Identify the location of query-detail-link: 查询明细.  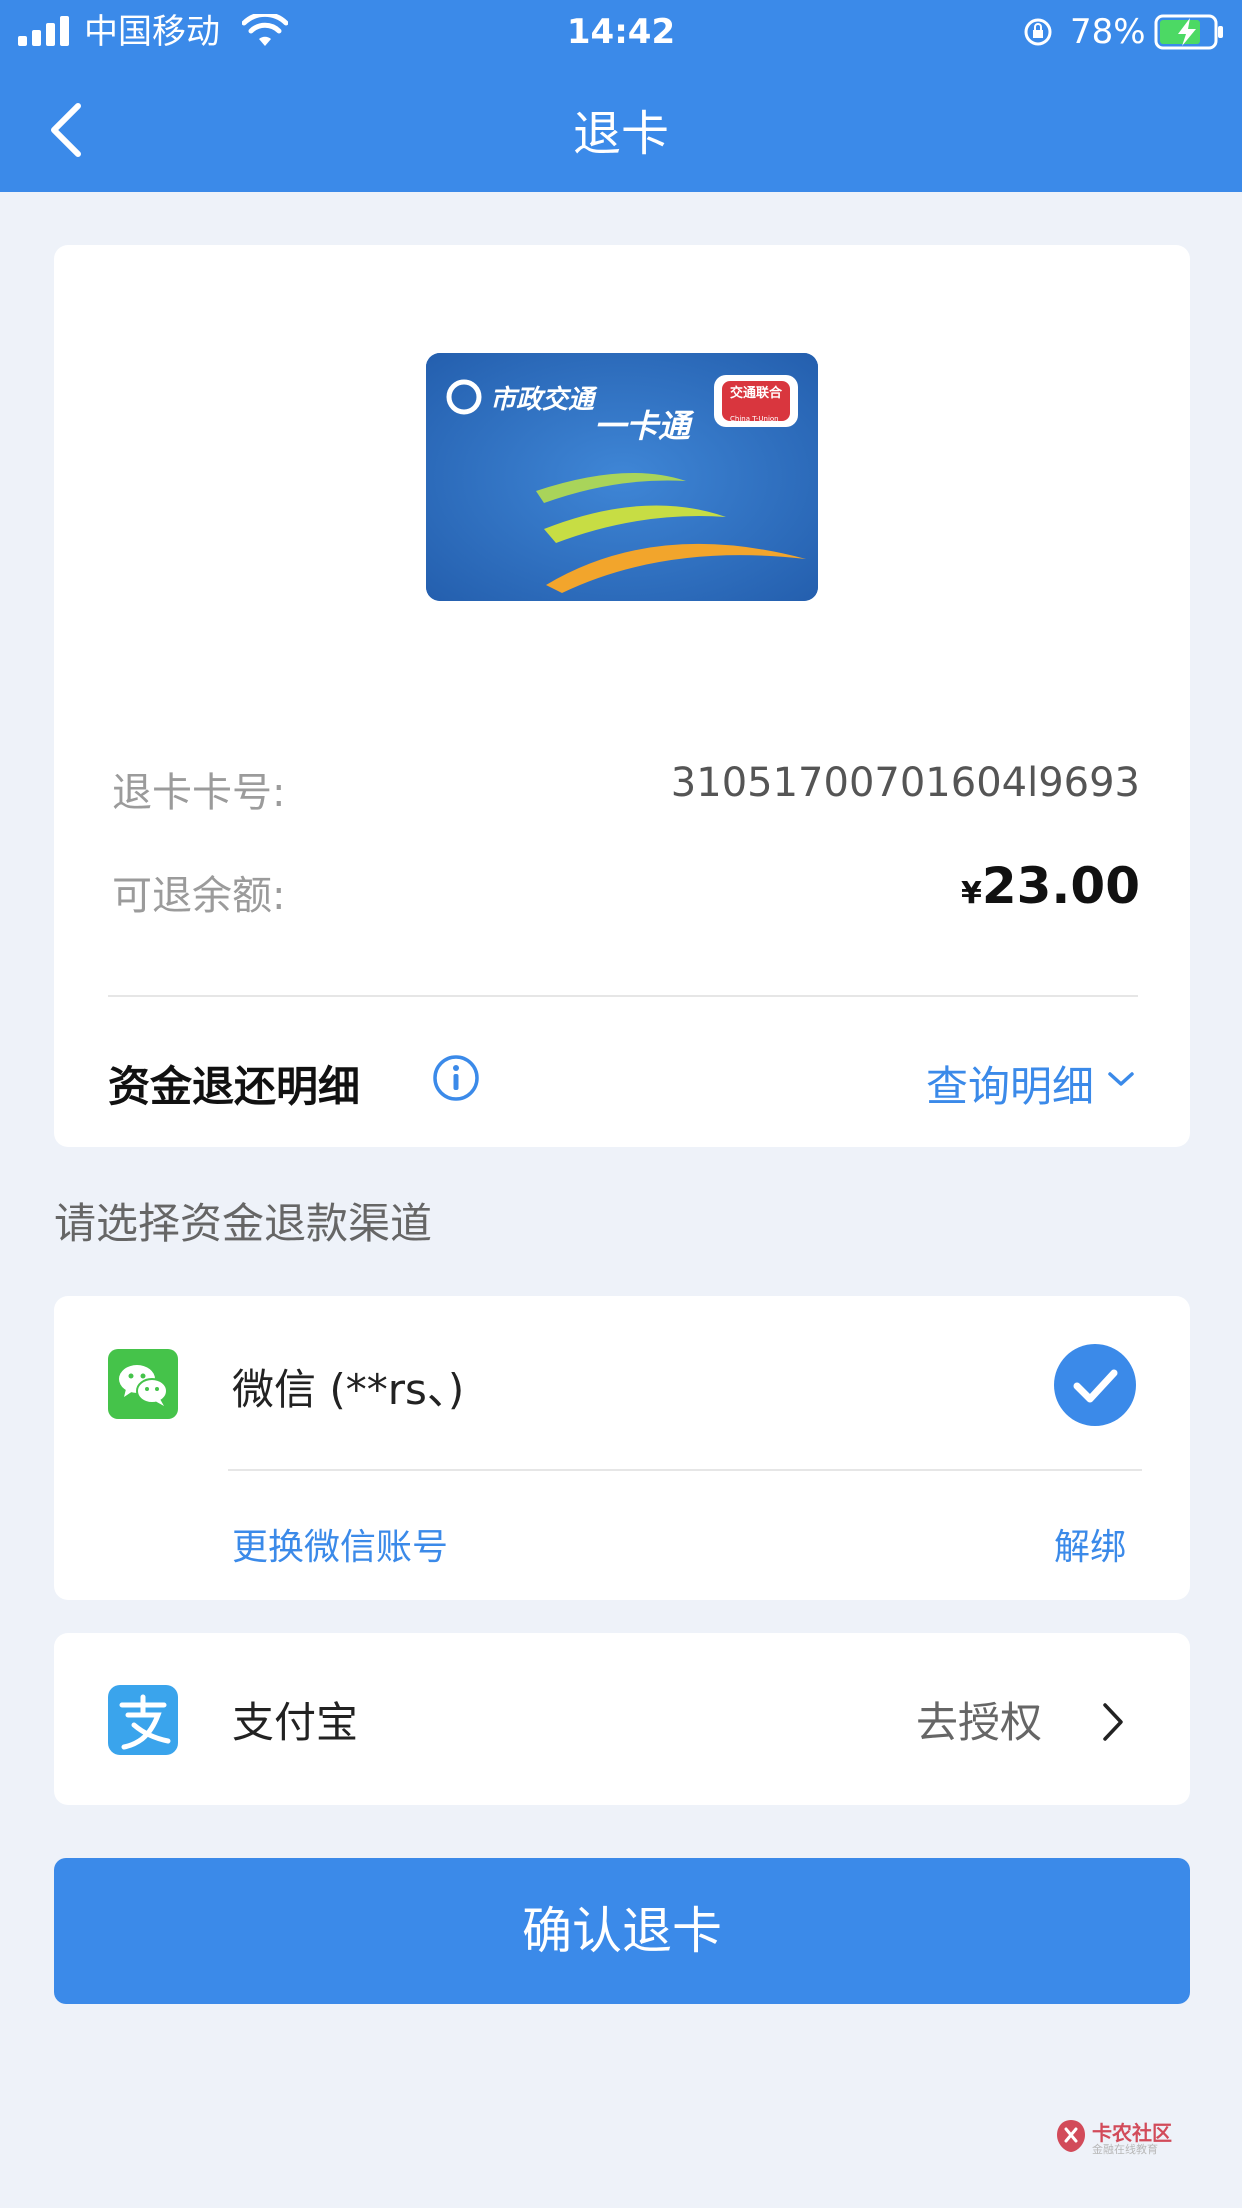
(1010, 1083).